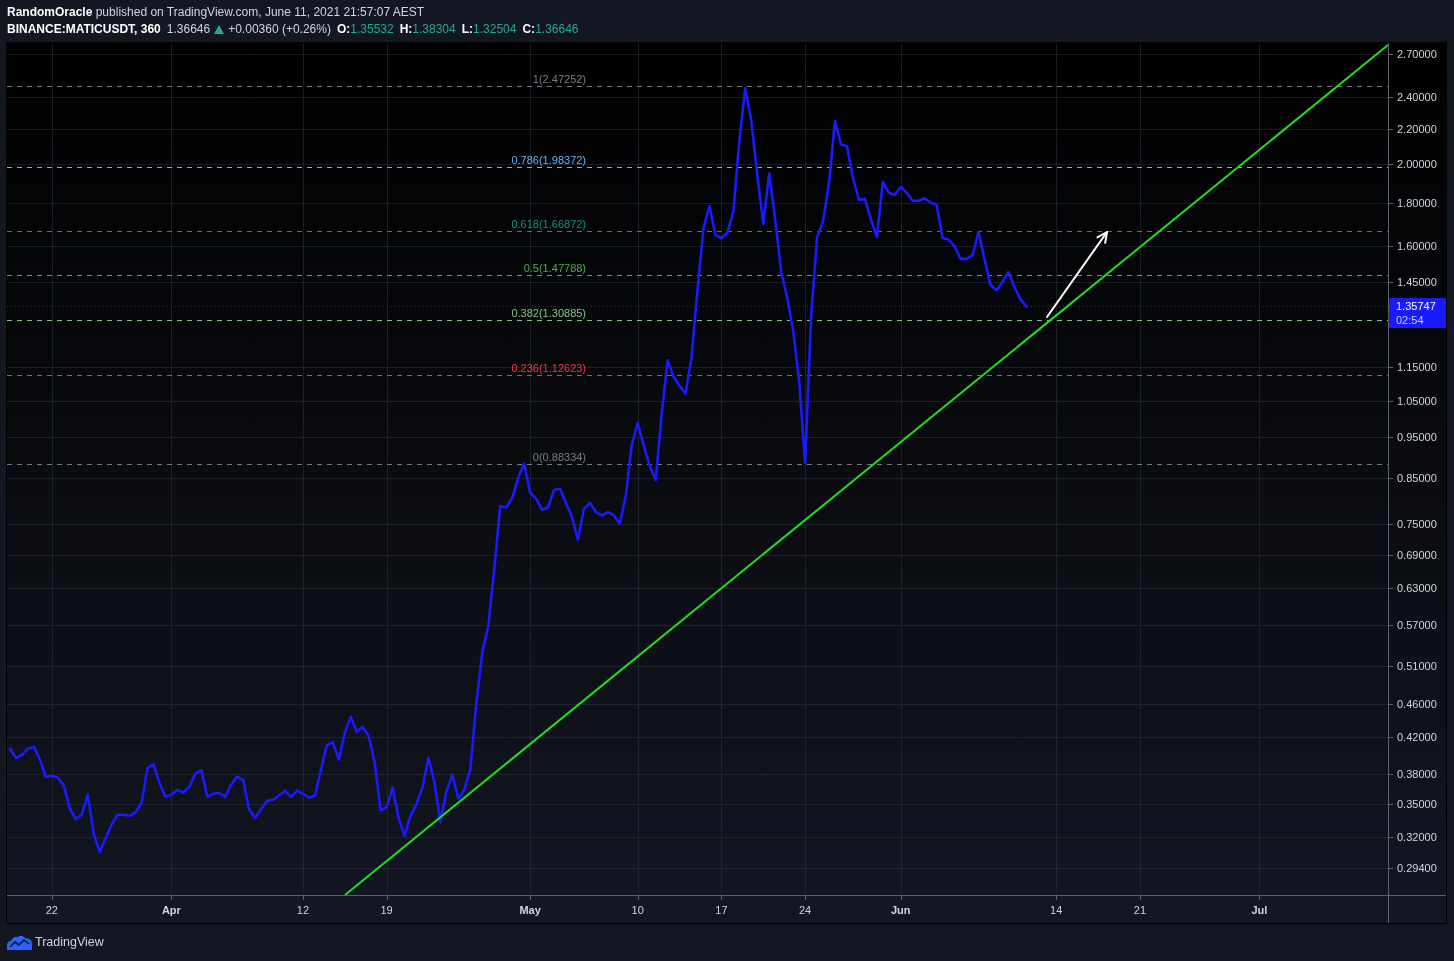 The image size is (1454, 961). Describe the element at coordinates (216, 12) in the screenshot. I see `publish-info: RandomOracle published on TradingView.com, June 11, 2021 21:57:07 AEST` at that location.